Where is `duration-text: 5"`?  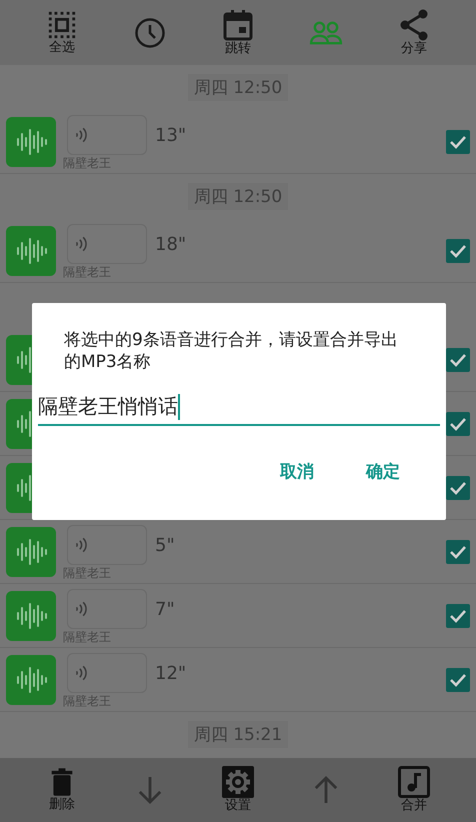
duration-text: 5" is located at coordinates (165, 545).